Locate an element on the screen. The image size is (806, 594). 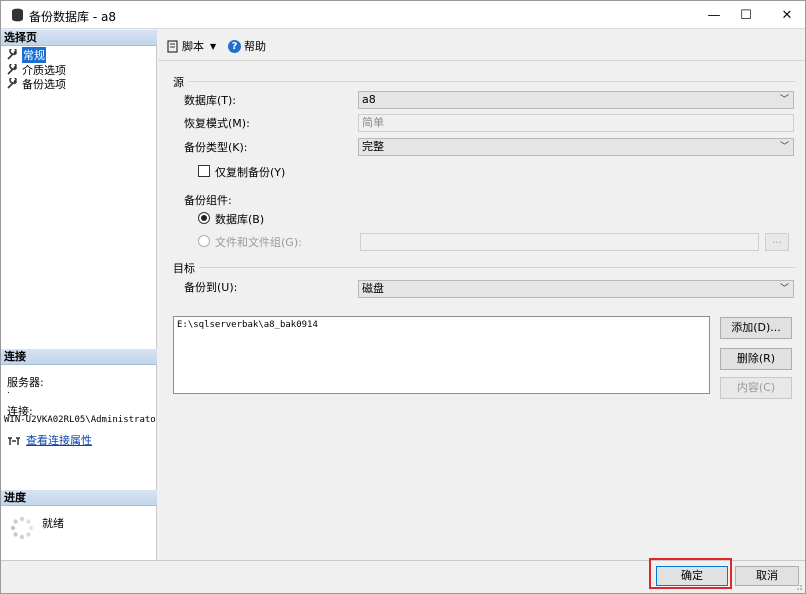
page-item-general: 常规 is located at coordinates (26, 54).